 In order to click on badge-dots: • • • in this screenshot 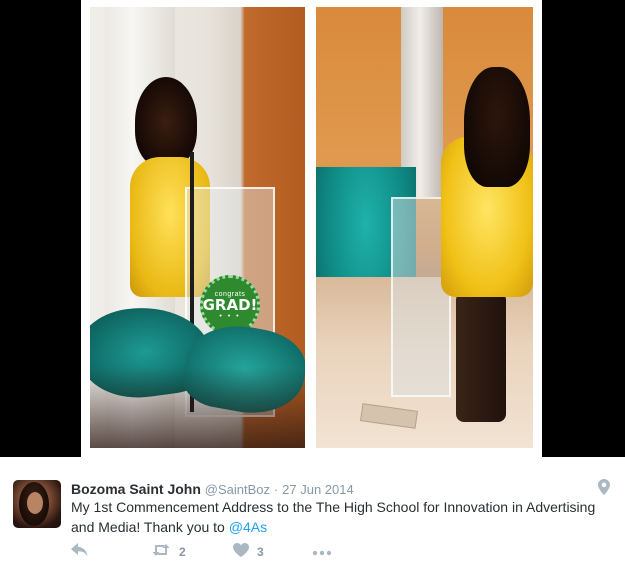, I will do `click(230, 316)`.